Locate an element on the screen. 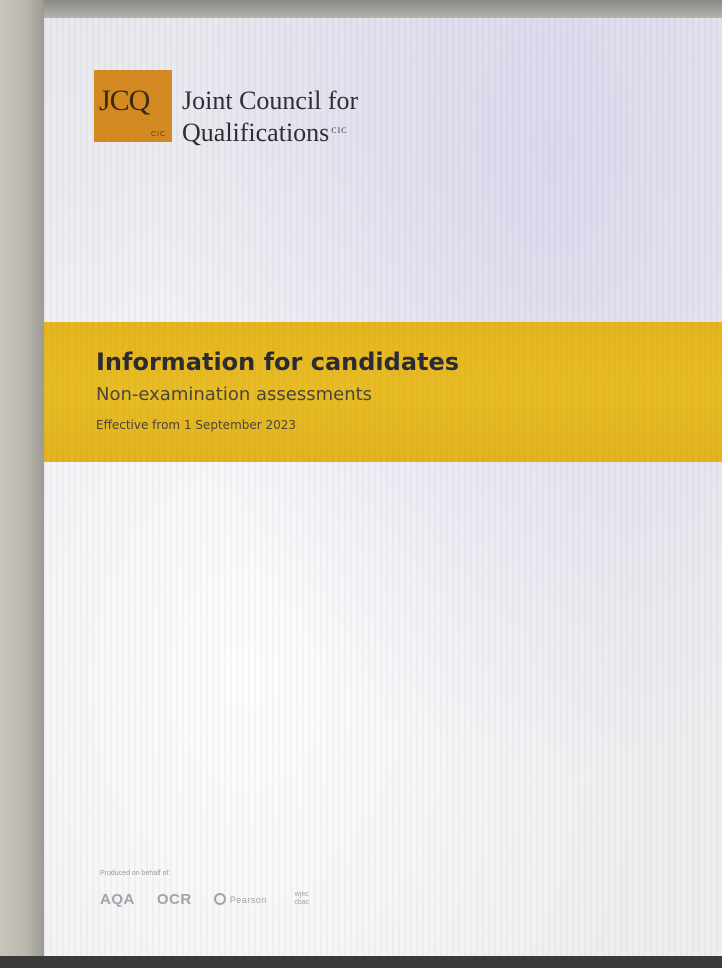  organisation-name-line2-text: Qualifications is located at coordinates (256, 132).